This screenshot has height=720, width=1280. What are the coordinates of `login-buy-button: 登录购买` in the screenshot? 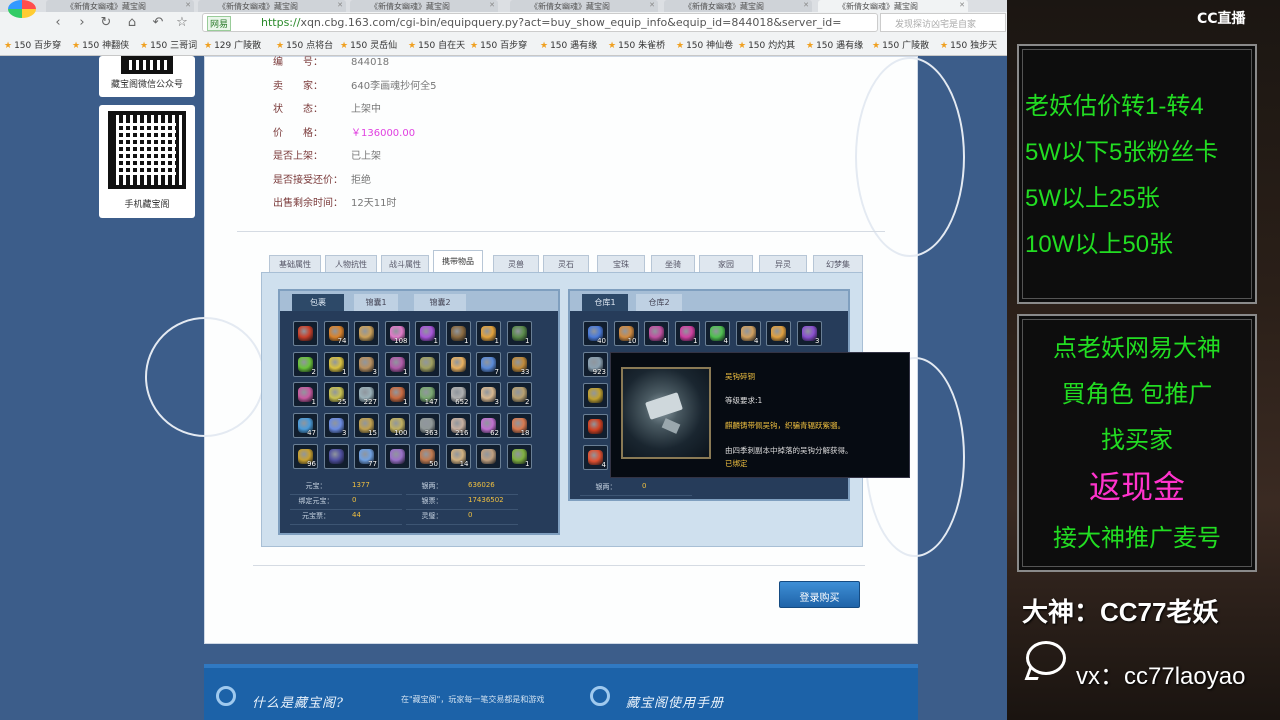 It's located at (819, 594).